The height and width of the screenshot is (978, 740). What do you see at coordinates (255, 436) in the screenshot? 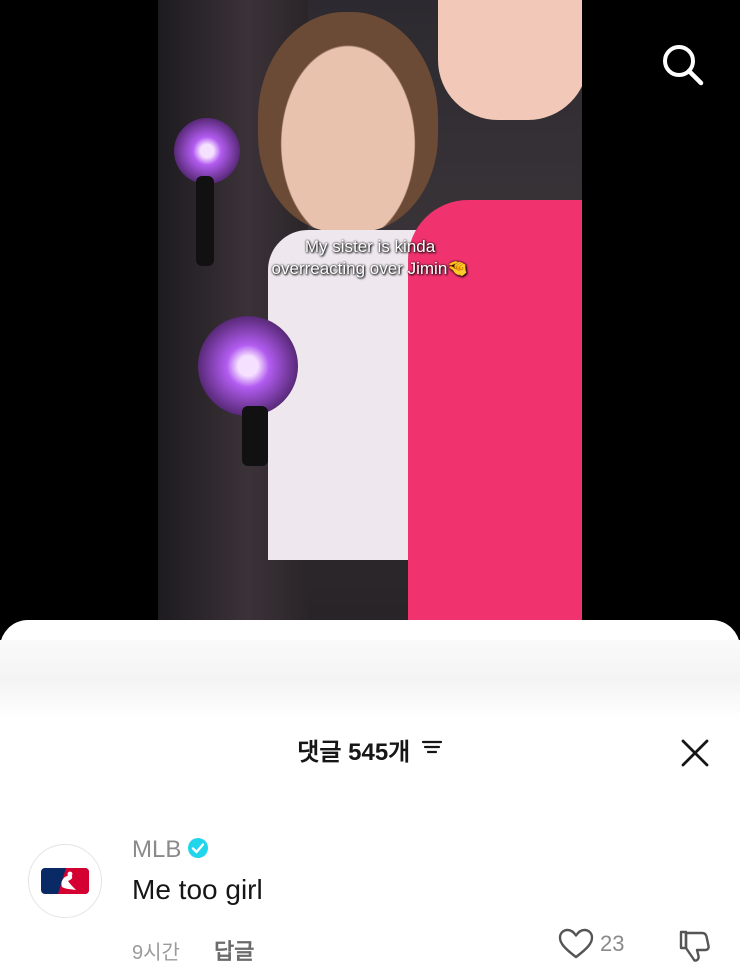
I see `lightstick-front-handle` at bounding box center [255, 436].